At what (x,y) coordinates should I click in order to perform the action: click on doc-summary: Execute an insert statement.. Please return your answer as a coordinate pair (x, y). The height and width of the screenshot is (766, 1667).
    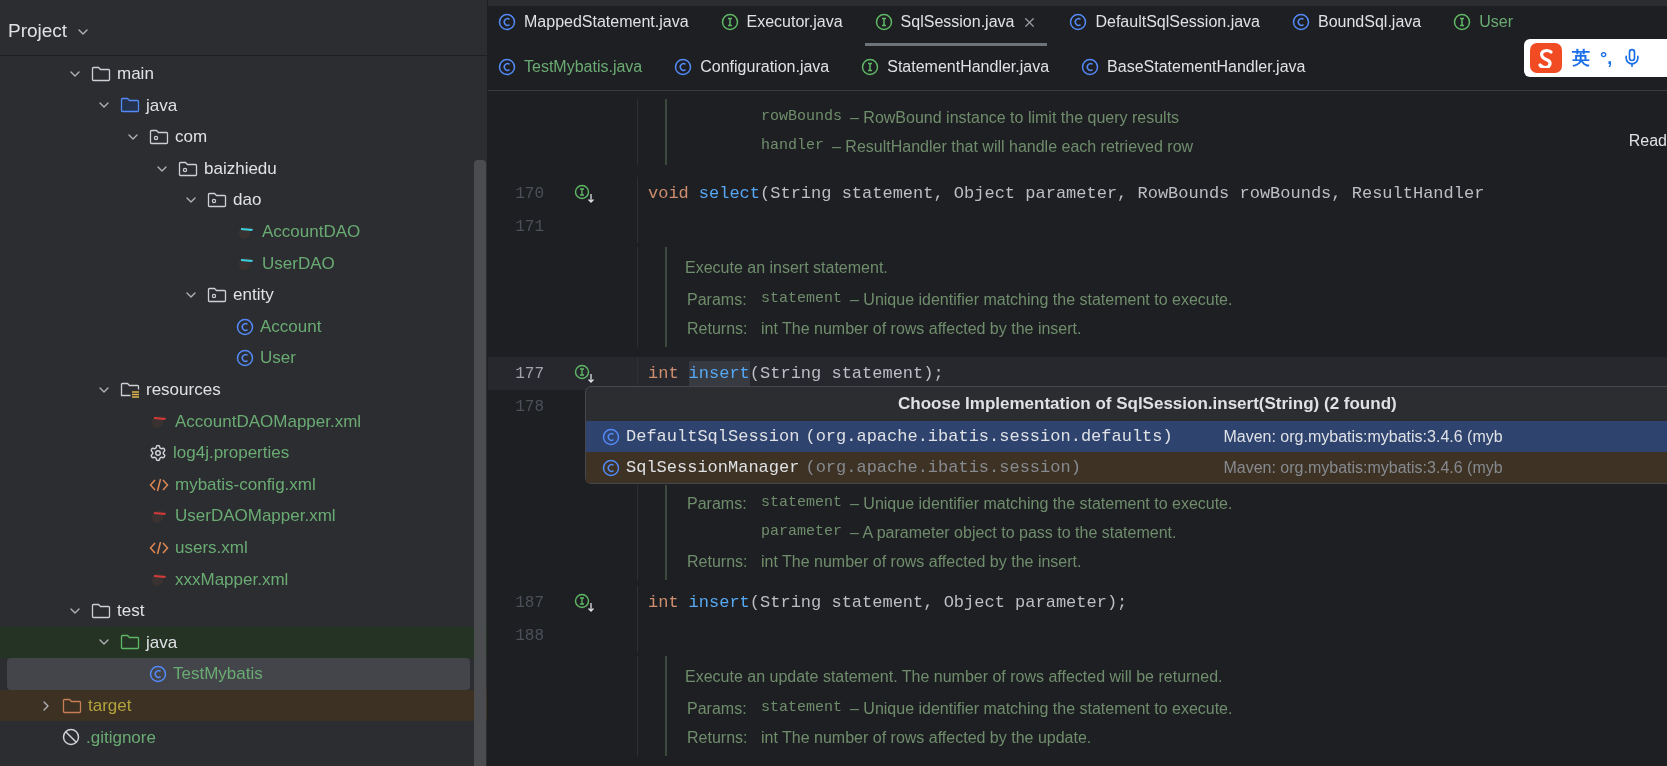
    Looking at the image, I should click on (786, 268).